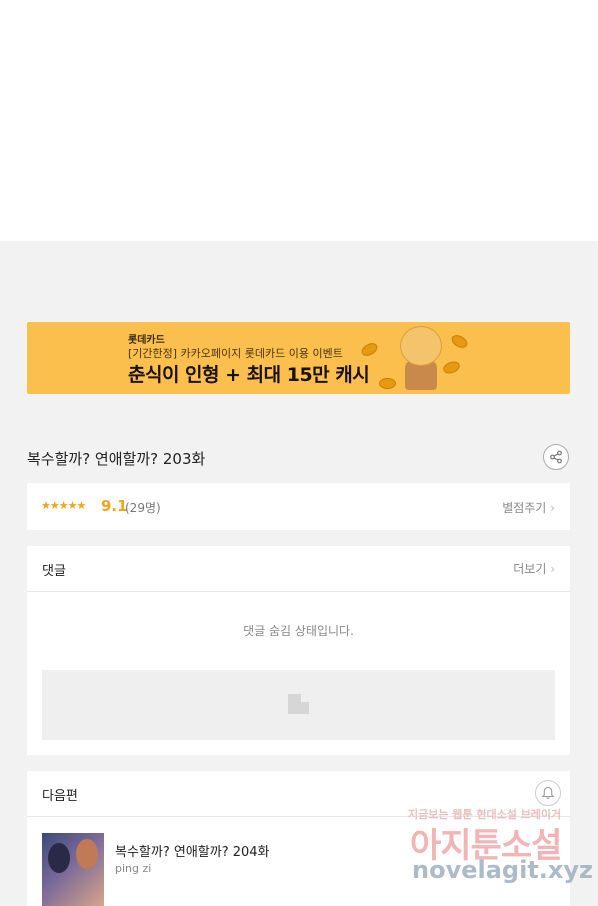  Describe the element at coordinates (421, 346) in the screenshot. I see `doll-head-image` at that location.